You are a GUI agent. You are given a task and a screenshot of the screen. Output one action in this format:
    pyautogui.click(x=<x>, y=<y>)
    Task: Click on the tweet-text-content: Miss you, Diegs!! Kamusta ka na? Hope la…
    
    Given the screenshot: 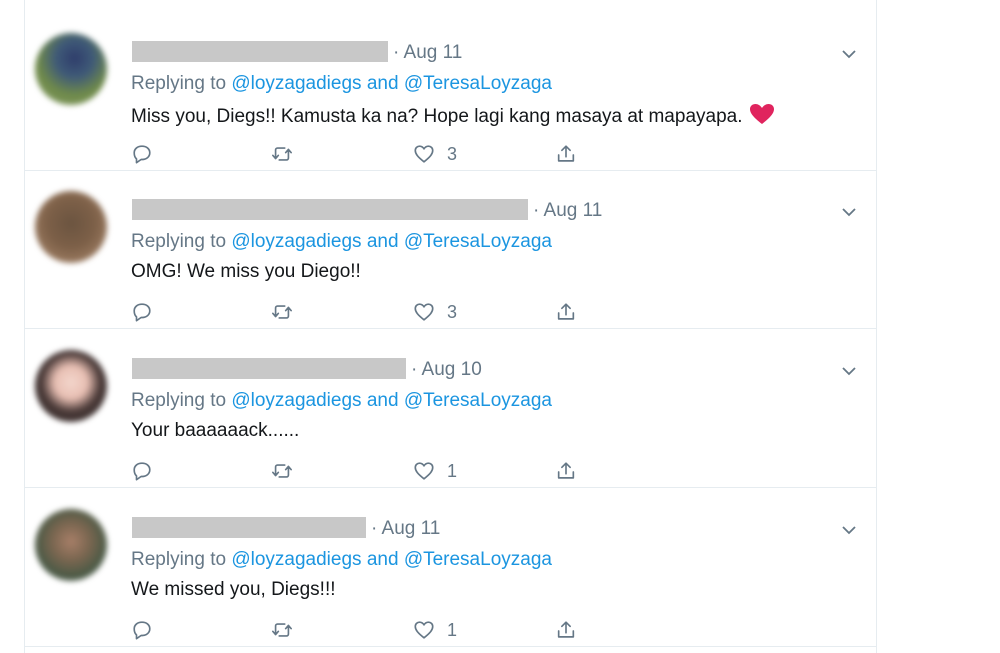 What is the action you would take?
    pyautogui.click(x=437, y=116)
    